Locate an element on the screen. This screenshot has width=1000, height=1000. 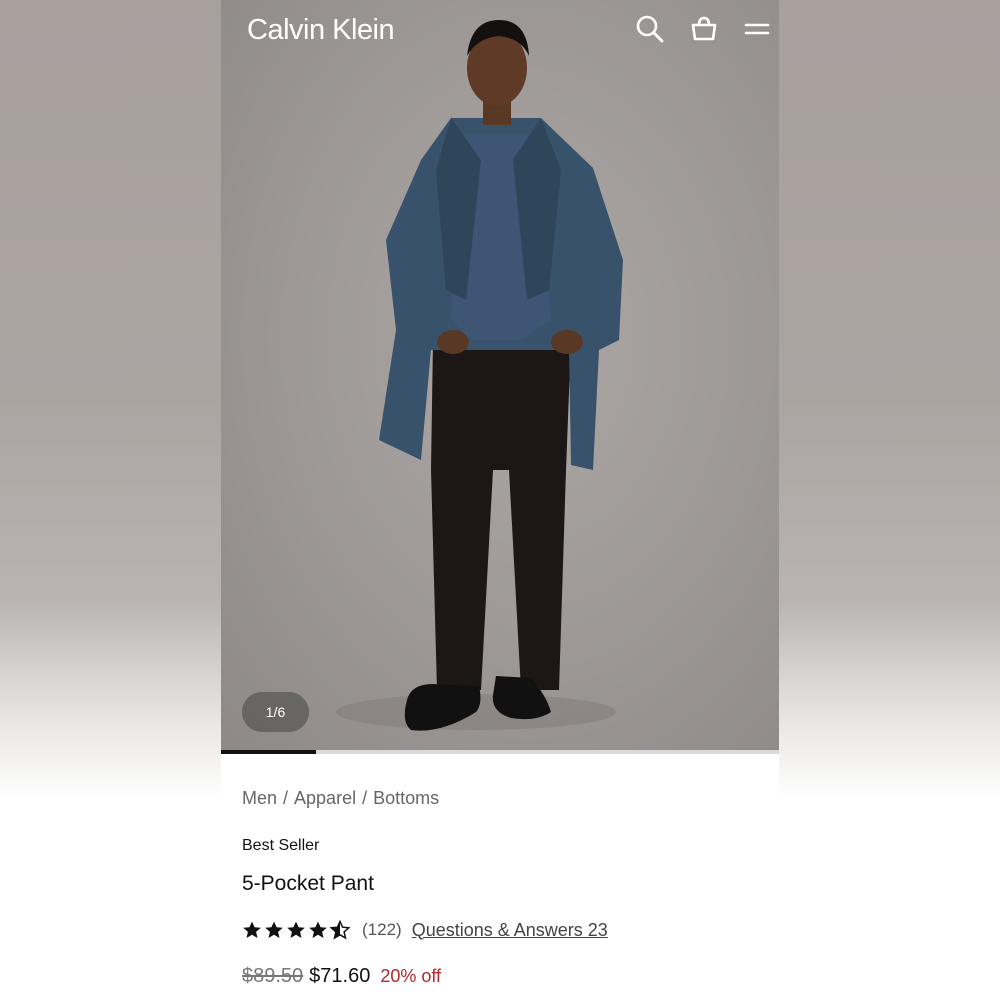
original-price: $89.50 is located at coordinates (273, 976).